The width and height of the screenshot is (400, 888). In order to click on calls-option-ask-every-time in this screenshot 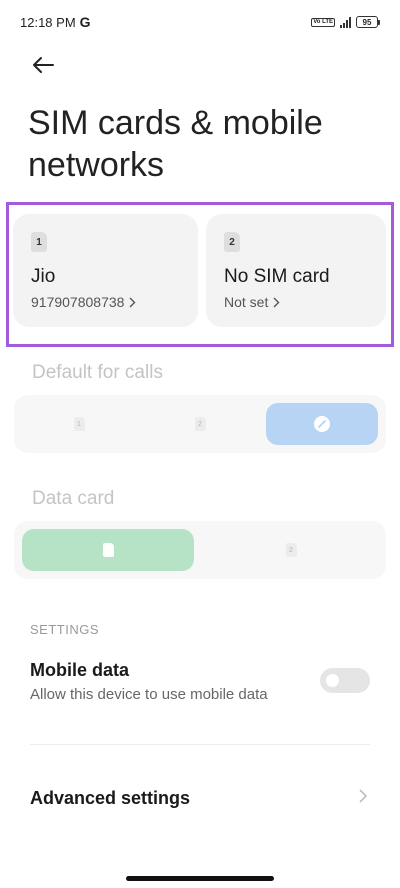, I will do `click(322, 424)`.